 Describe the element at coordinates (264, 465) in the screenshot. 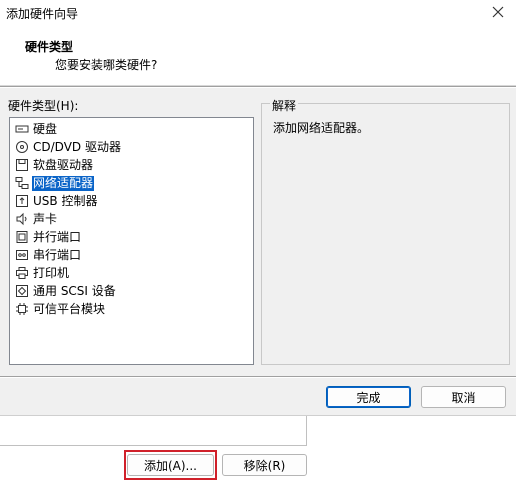

I see `remove-button: 移除(R)` at that location.